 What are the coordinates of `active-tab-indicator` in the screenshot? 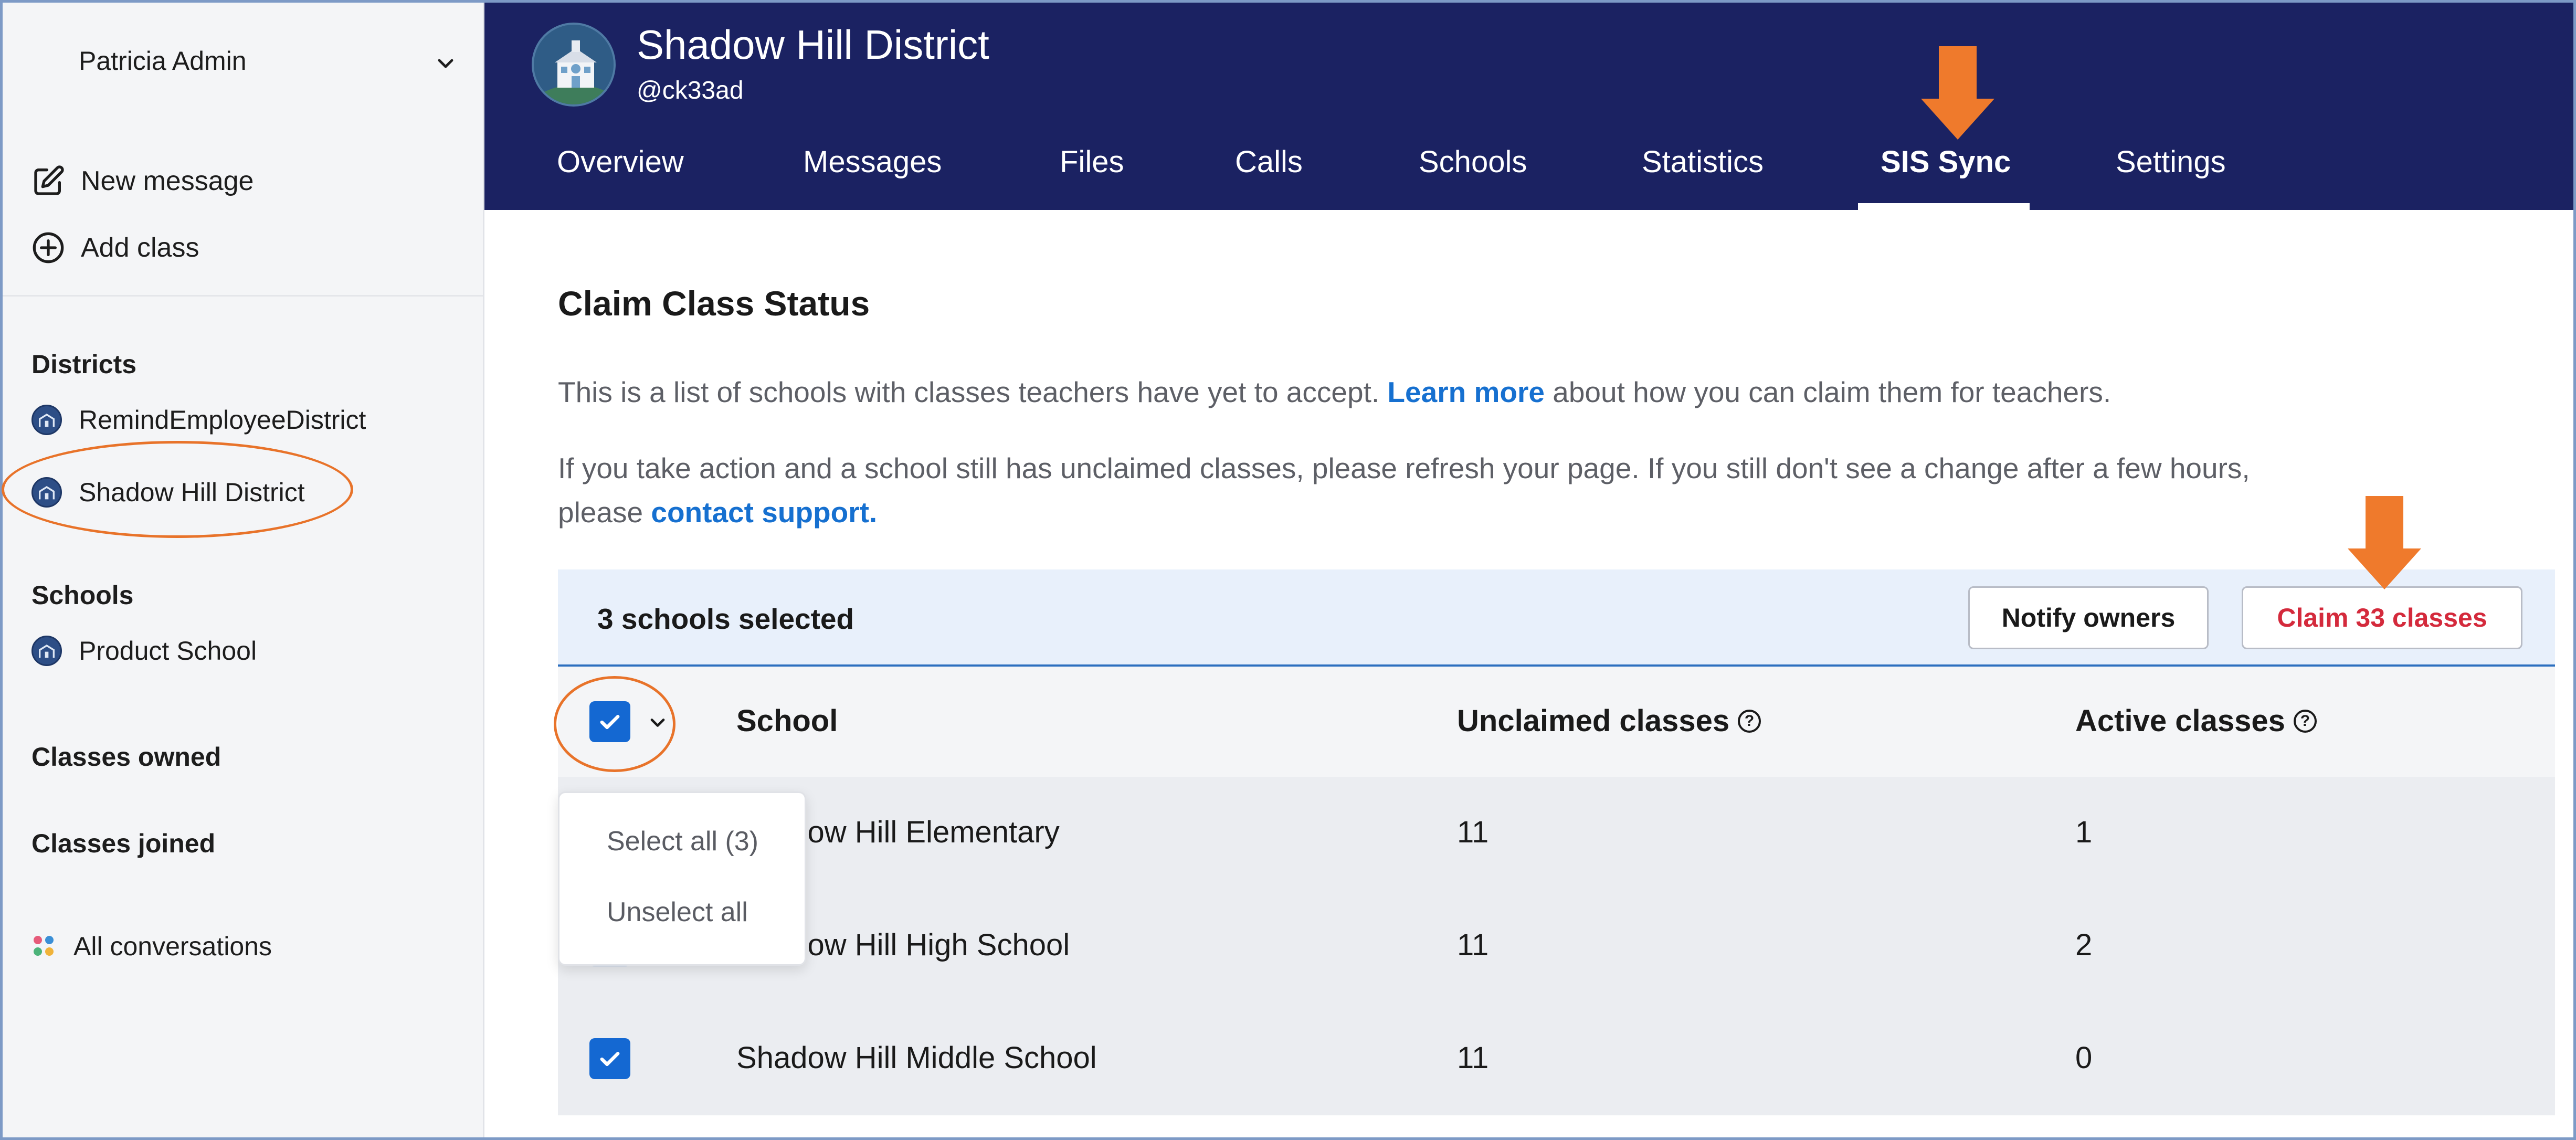 It's located at (1944, 206).